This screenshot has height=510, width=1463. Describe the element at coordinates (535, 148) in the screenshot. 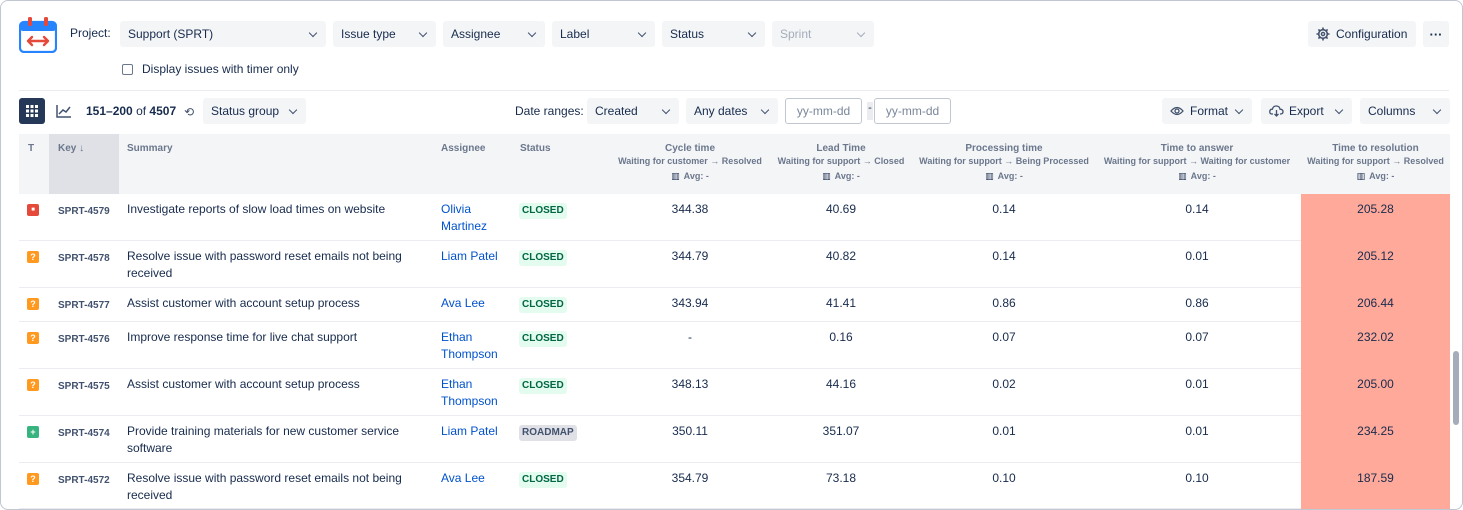

I see `column-header-status: Status` at that location.